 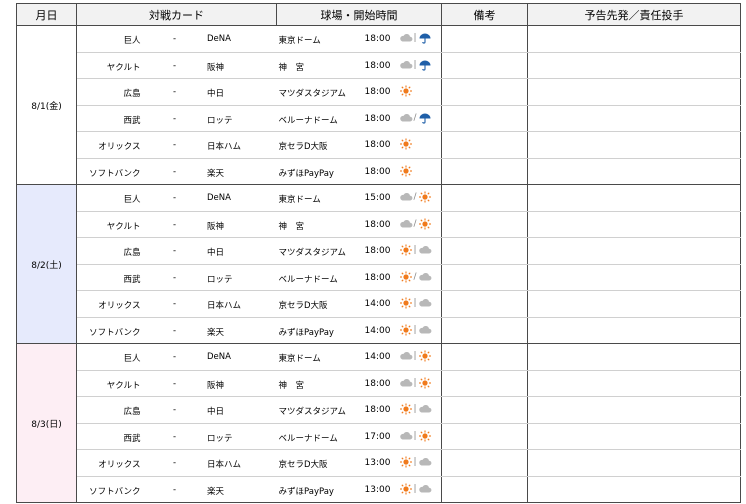 I want to click on game-row: オリックス - 日本ハム 京セラD大阪 14:00 |, so click(x=379, y=304).